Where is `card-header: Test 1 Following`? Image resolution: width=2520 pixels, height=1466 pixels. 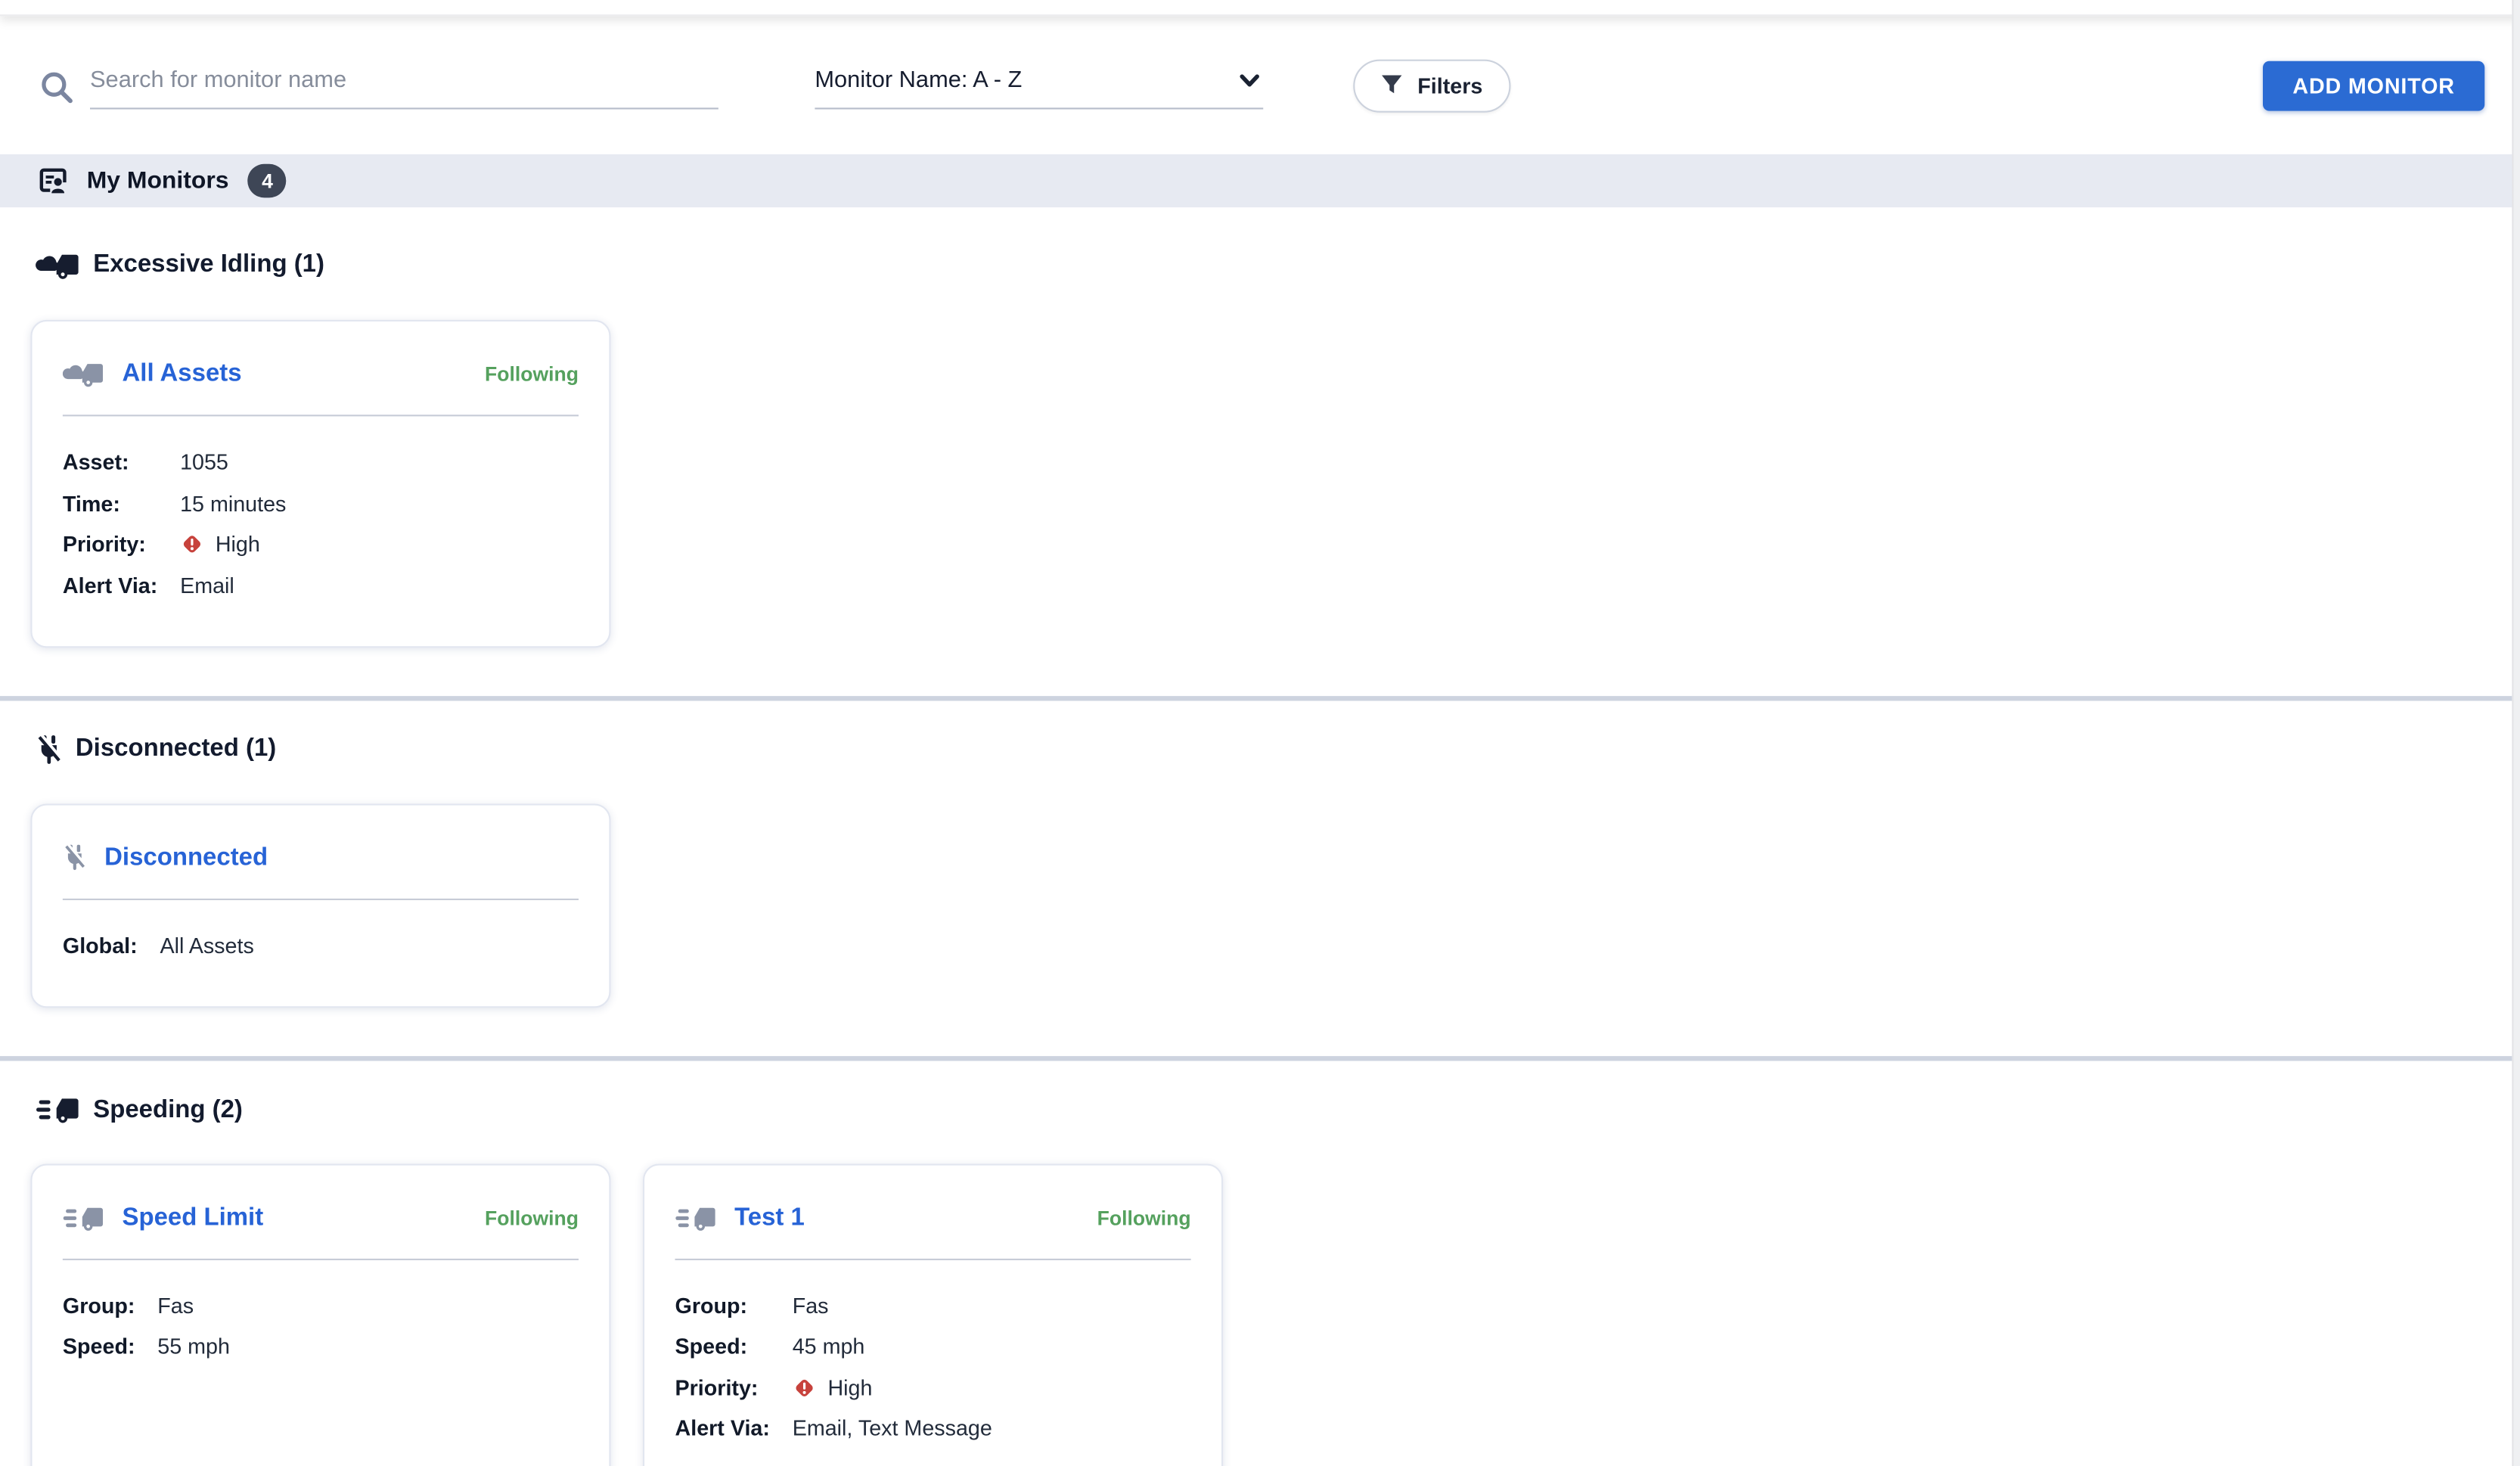 card-header: Test 1 Following is located at coordinates (933, 1217).